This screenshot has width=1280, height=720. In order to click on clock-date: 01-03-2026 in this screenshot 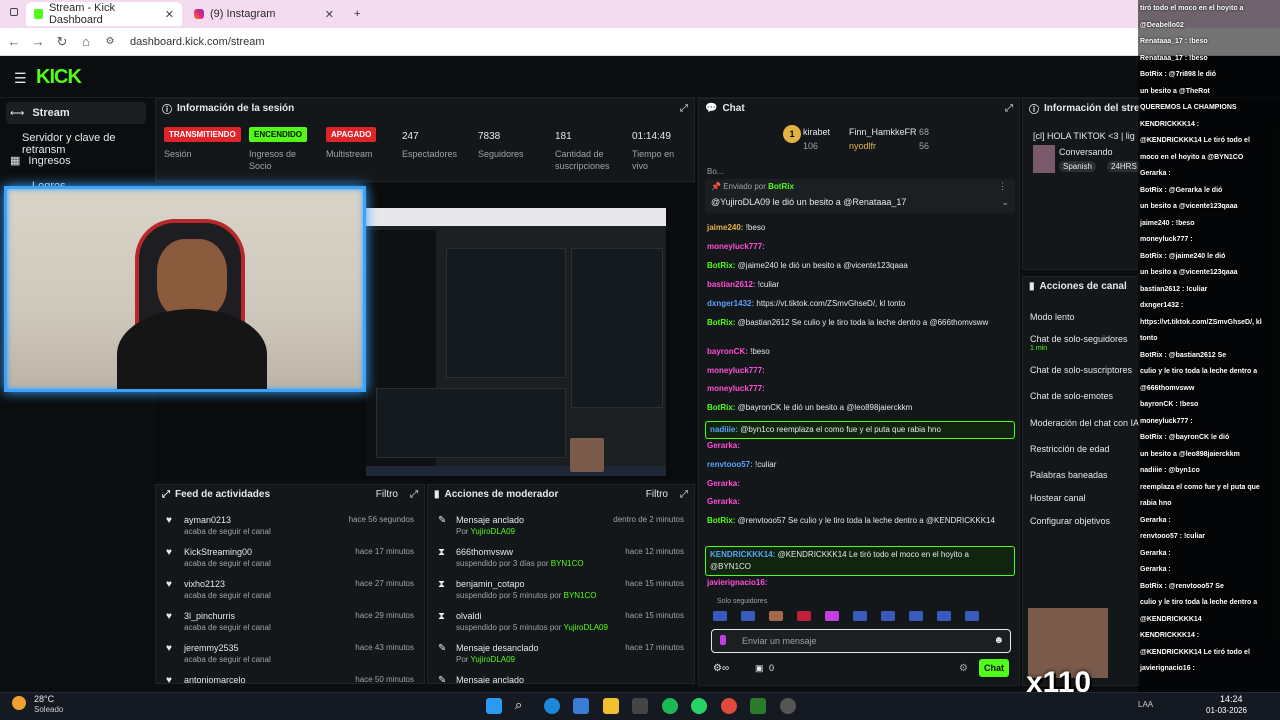, I will do `click(1226, 710)`.